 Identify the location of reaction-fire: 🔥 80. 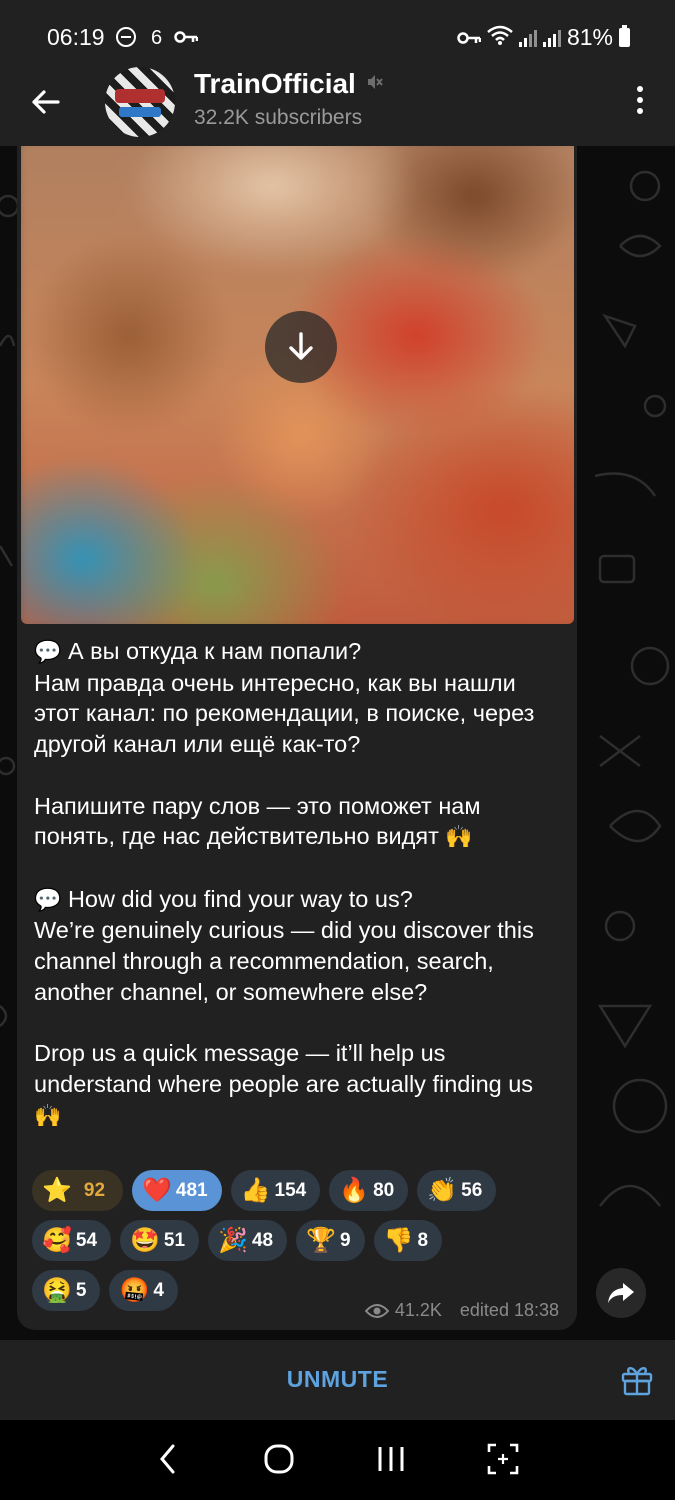
(369, 1190).